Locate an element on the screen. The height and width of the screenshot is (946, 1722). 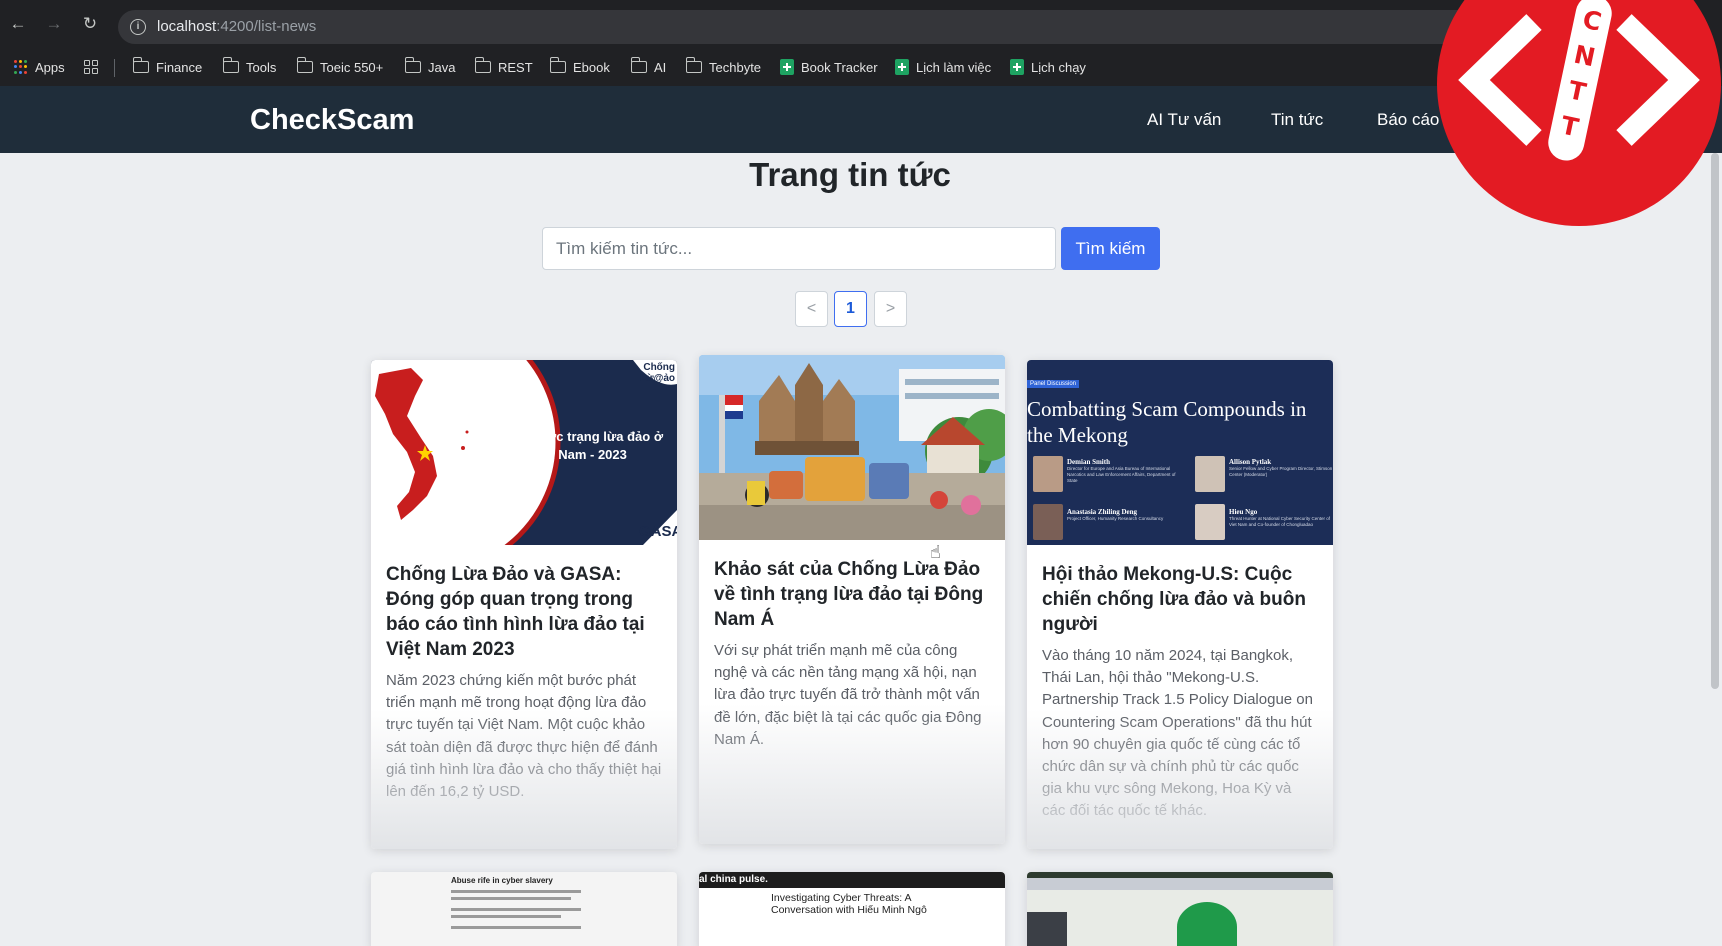
page-scrollbar is located at coordinates (1715, 421).